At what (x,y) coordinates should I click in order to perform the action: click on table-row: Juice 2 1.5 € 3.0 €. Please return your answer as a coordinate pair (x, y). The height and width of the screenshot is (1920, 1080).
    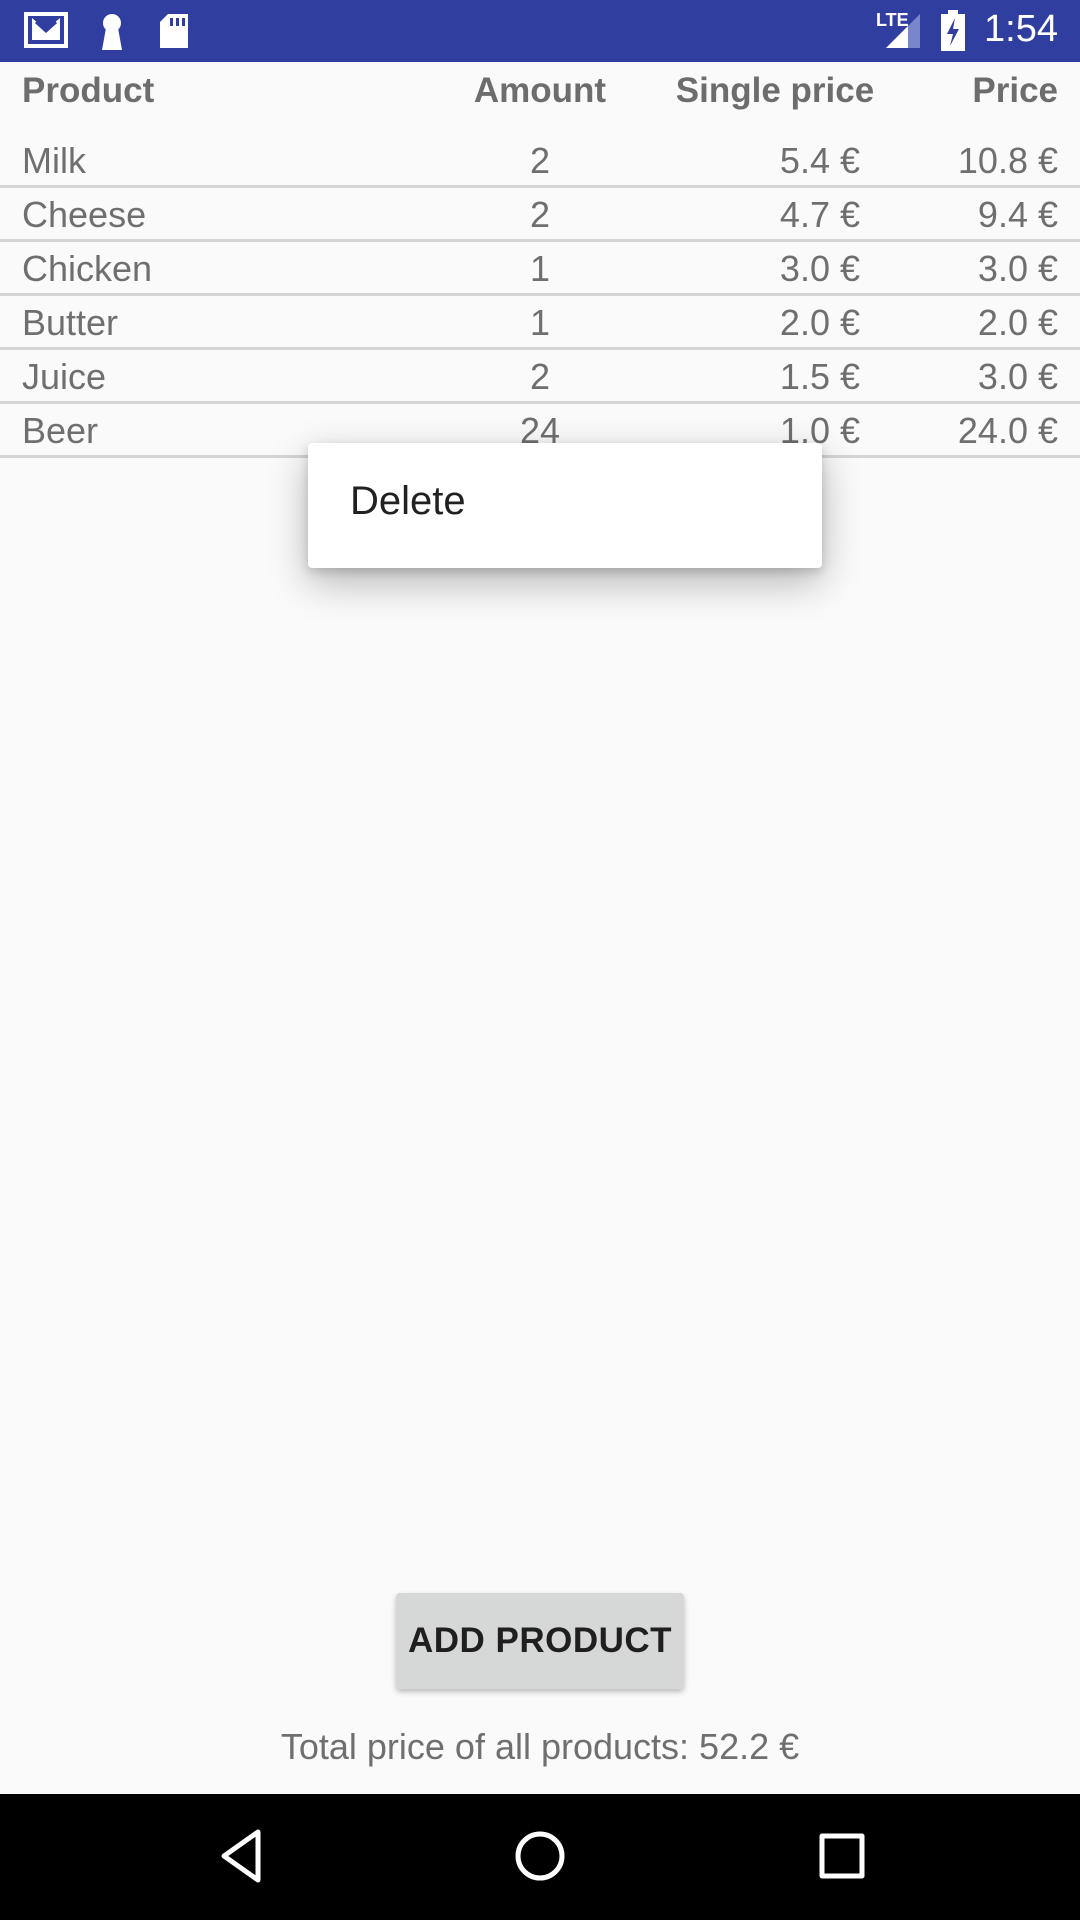
    Looking at the image, I should click on (540, 377).